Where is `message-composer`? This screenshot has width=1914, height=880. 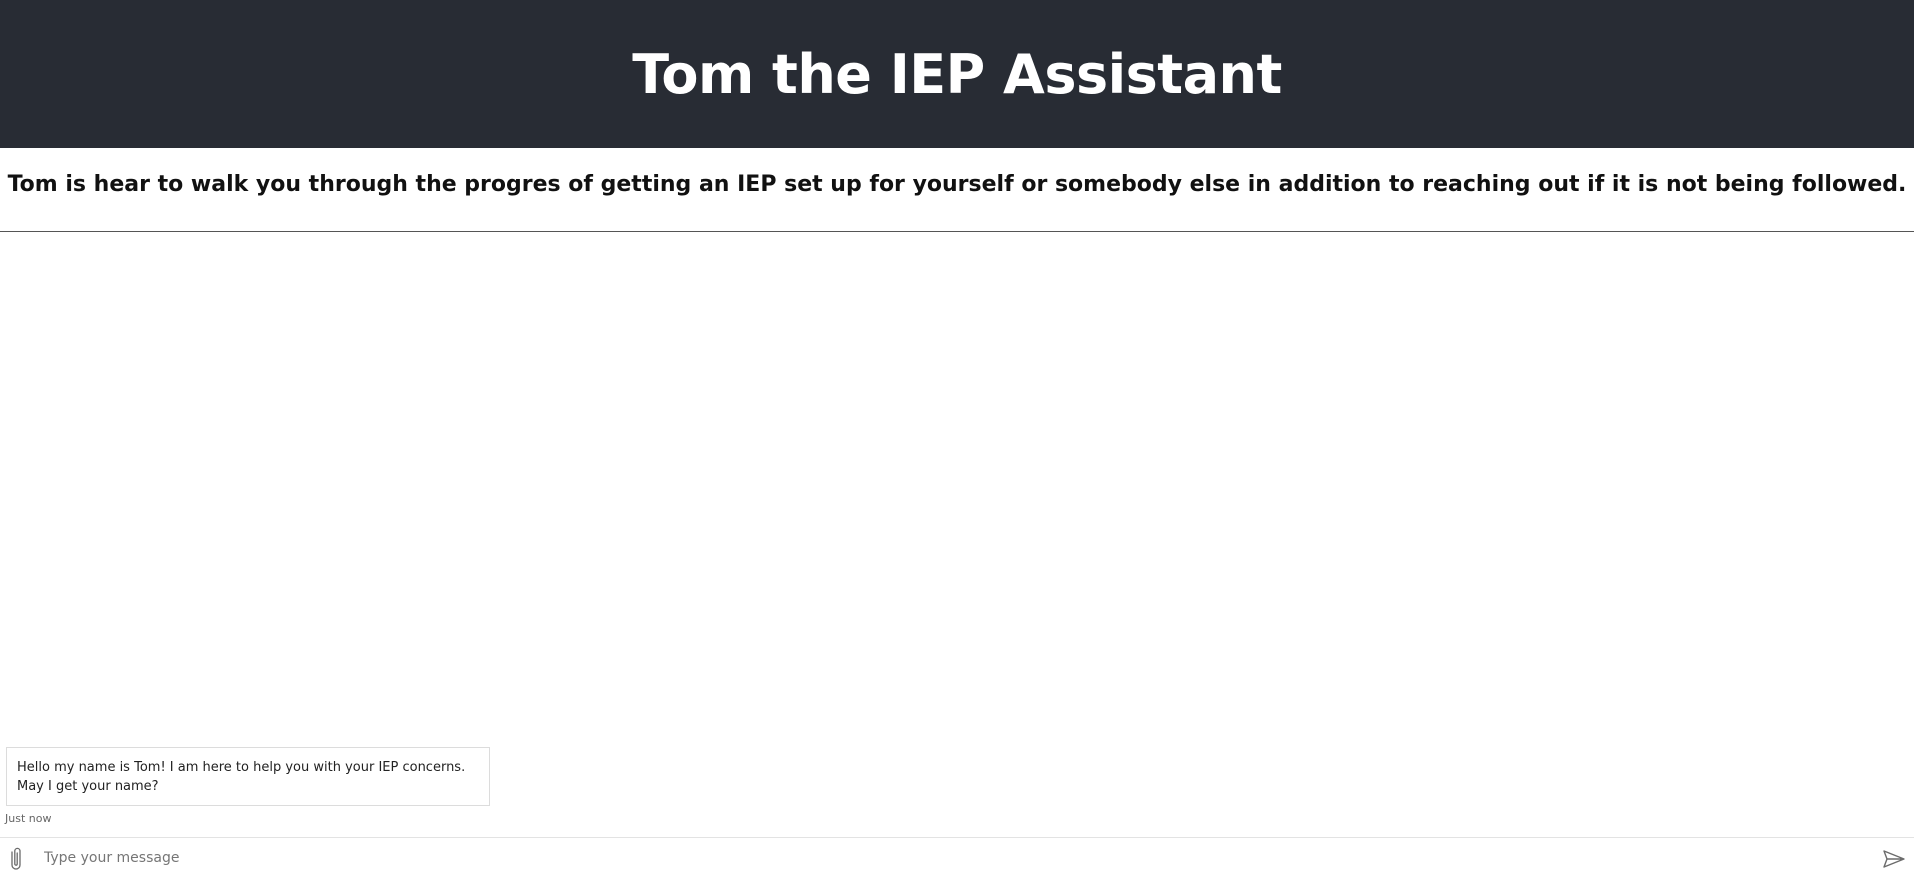 message-composer is located at coordinates (957, 858).